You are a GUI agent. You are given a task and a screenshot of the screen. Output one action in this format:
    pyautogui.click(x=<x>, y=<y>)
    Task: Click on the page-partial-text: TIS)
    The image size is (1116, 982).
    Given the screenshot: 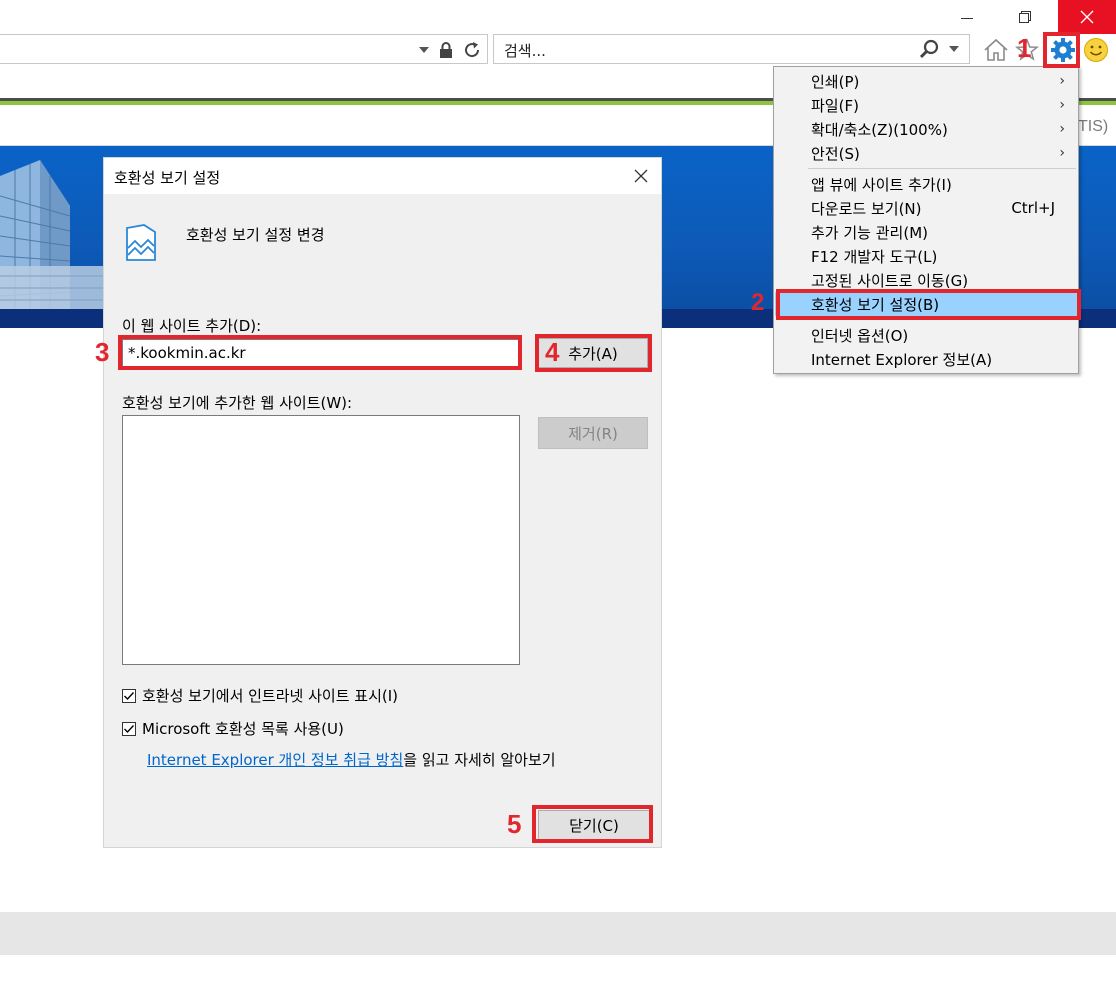 What is the action you would take?
    pyautogui.click(x=1093, y=126)
    